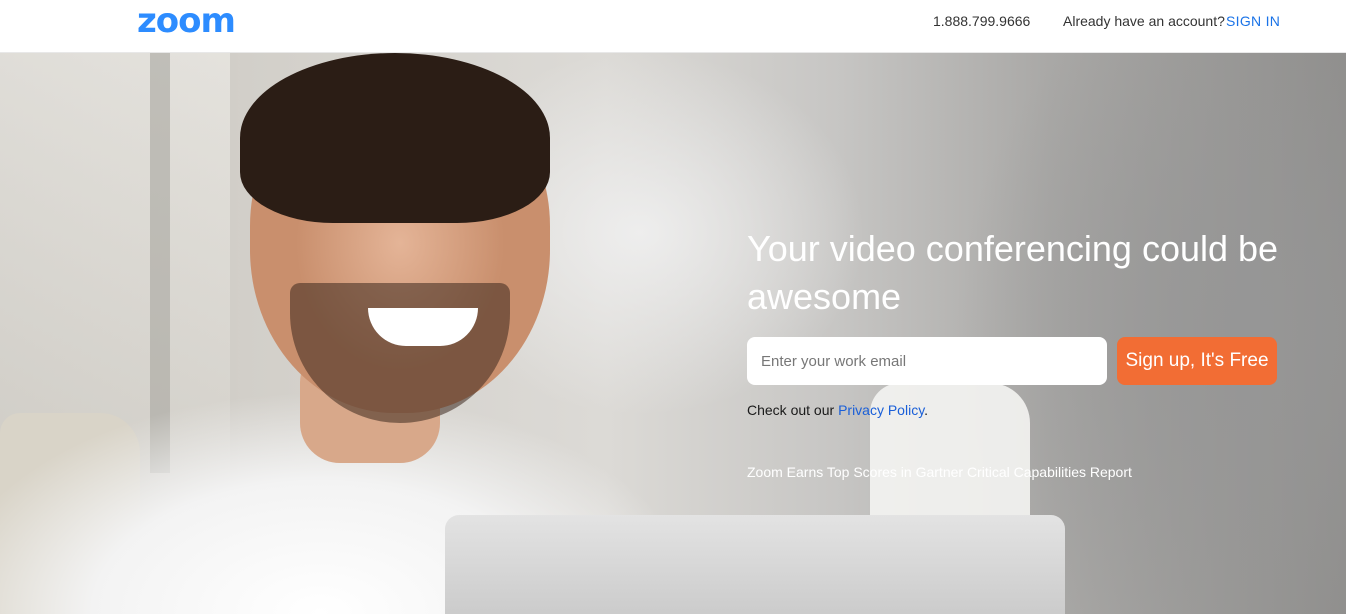 The height and width of the screenshot is (614, 1346). Describe the element at coordinates (927, 361) in the screenshot. I see `work-email-input` at that location.